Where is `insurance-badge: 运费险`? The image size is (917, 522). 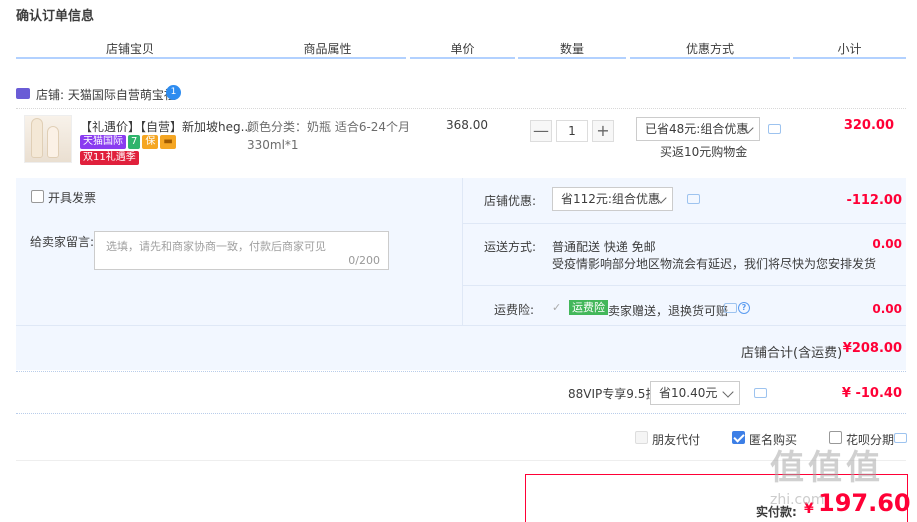 insurance-badge: 运费险 is located at coordinates (588, 307).